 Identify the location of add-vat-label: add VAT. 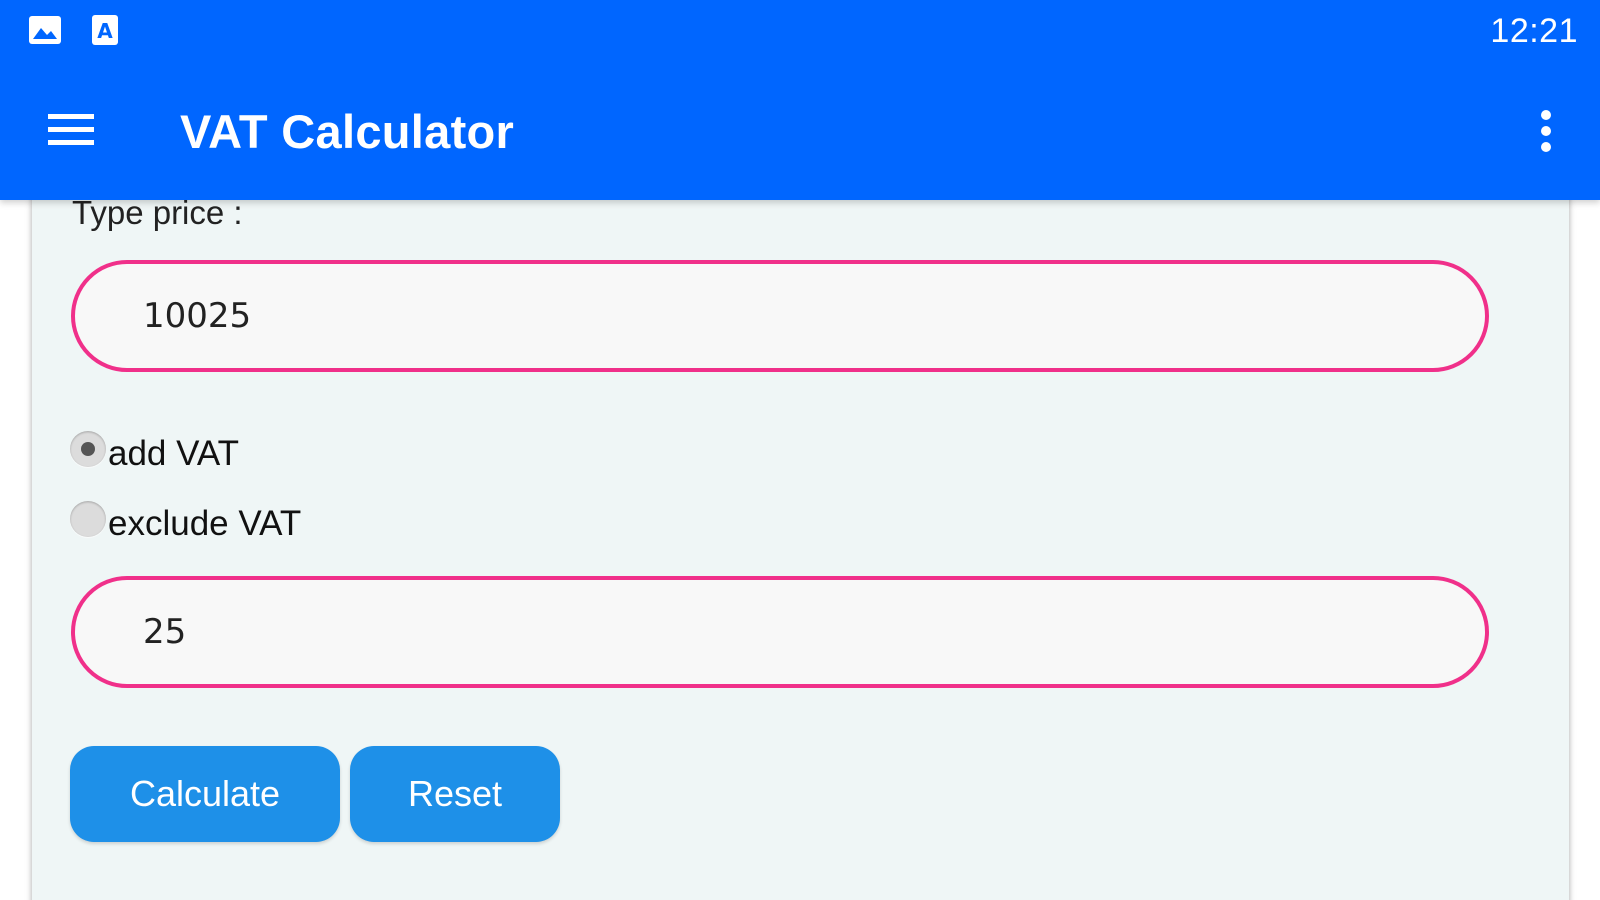
(173, 453).